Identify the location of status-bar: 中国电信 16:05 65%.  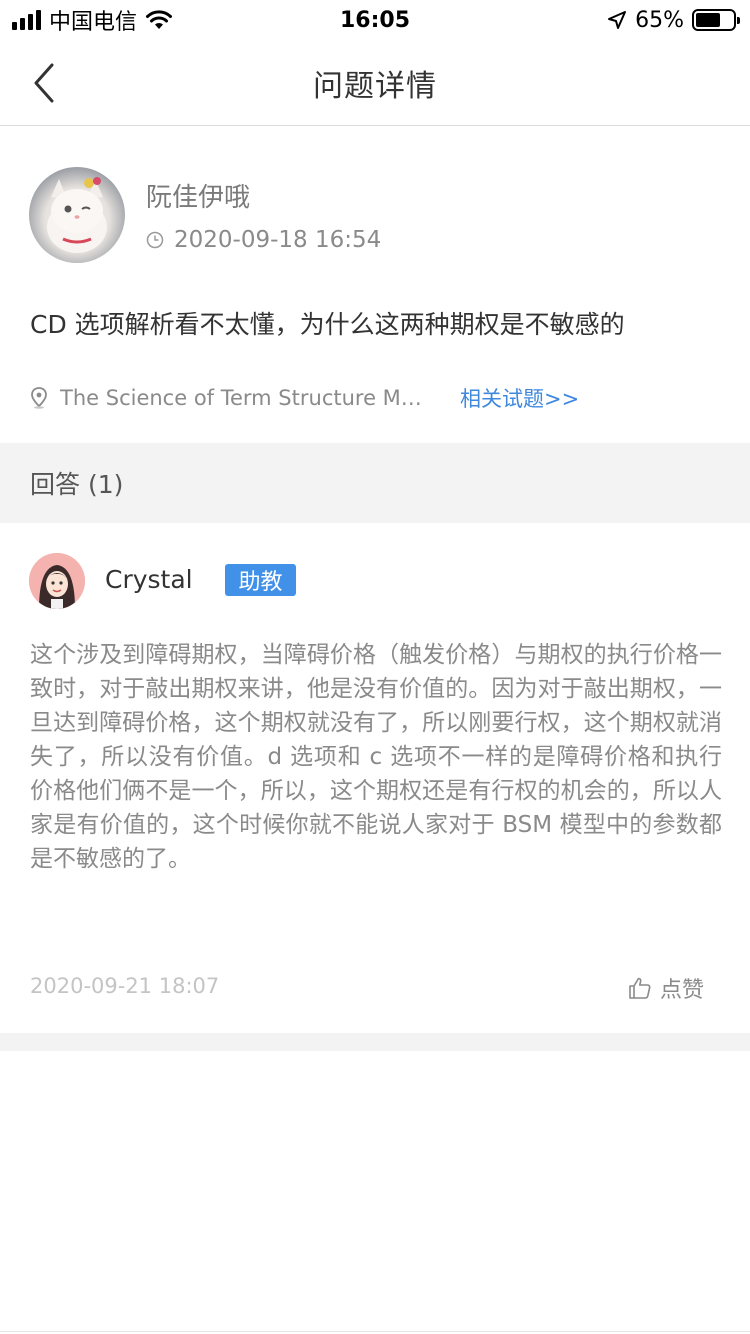
(375, 20).